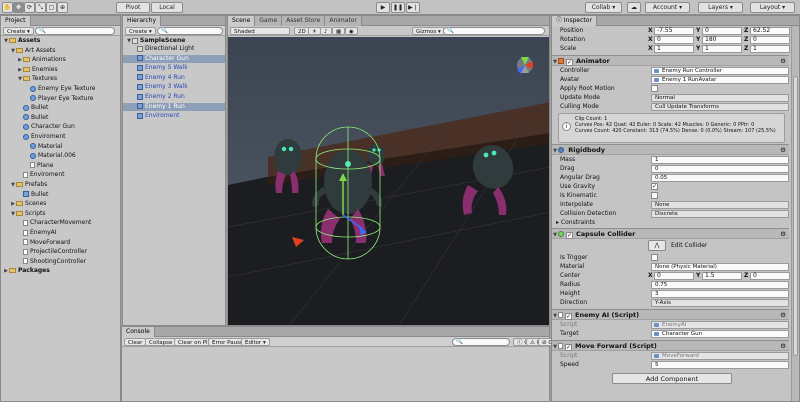  What do you see at coordinates (481, 342) in the screenshot?
I see `console-search-input: 🔍` at bounding box center [481, 342].